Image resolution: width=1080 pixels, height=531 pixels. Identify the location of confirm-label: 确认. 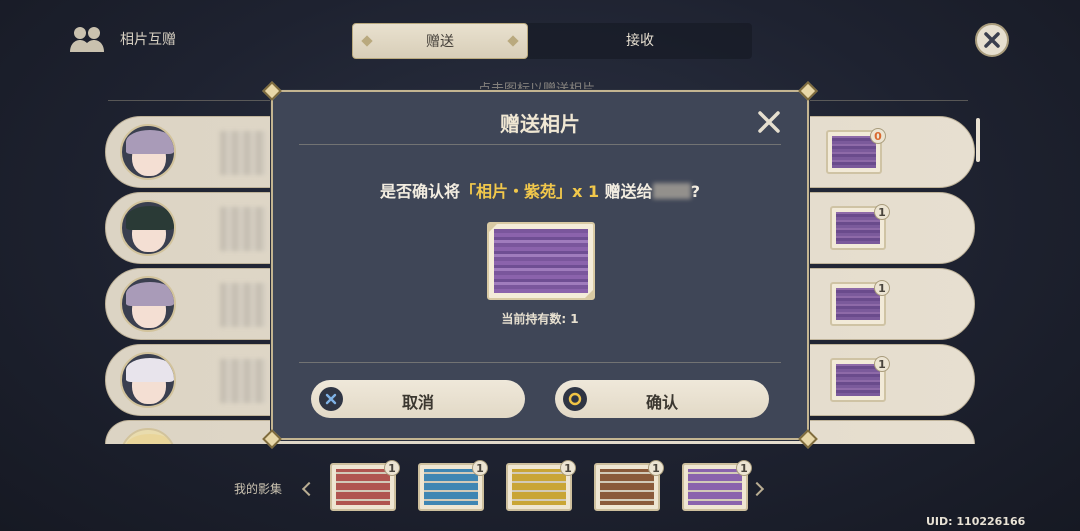
(661, 402).